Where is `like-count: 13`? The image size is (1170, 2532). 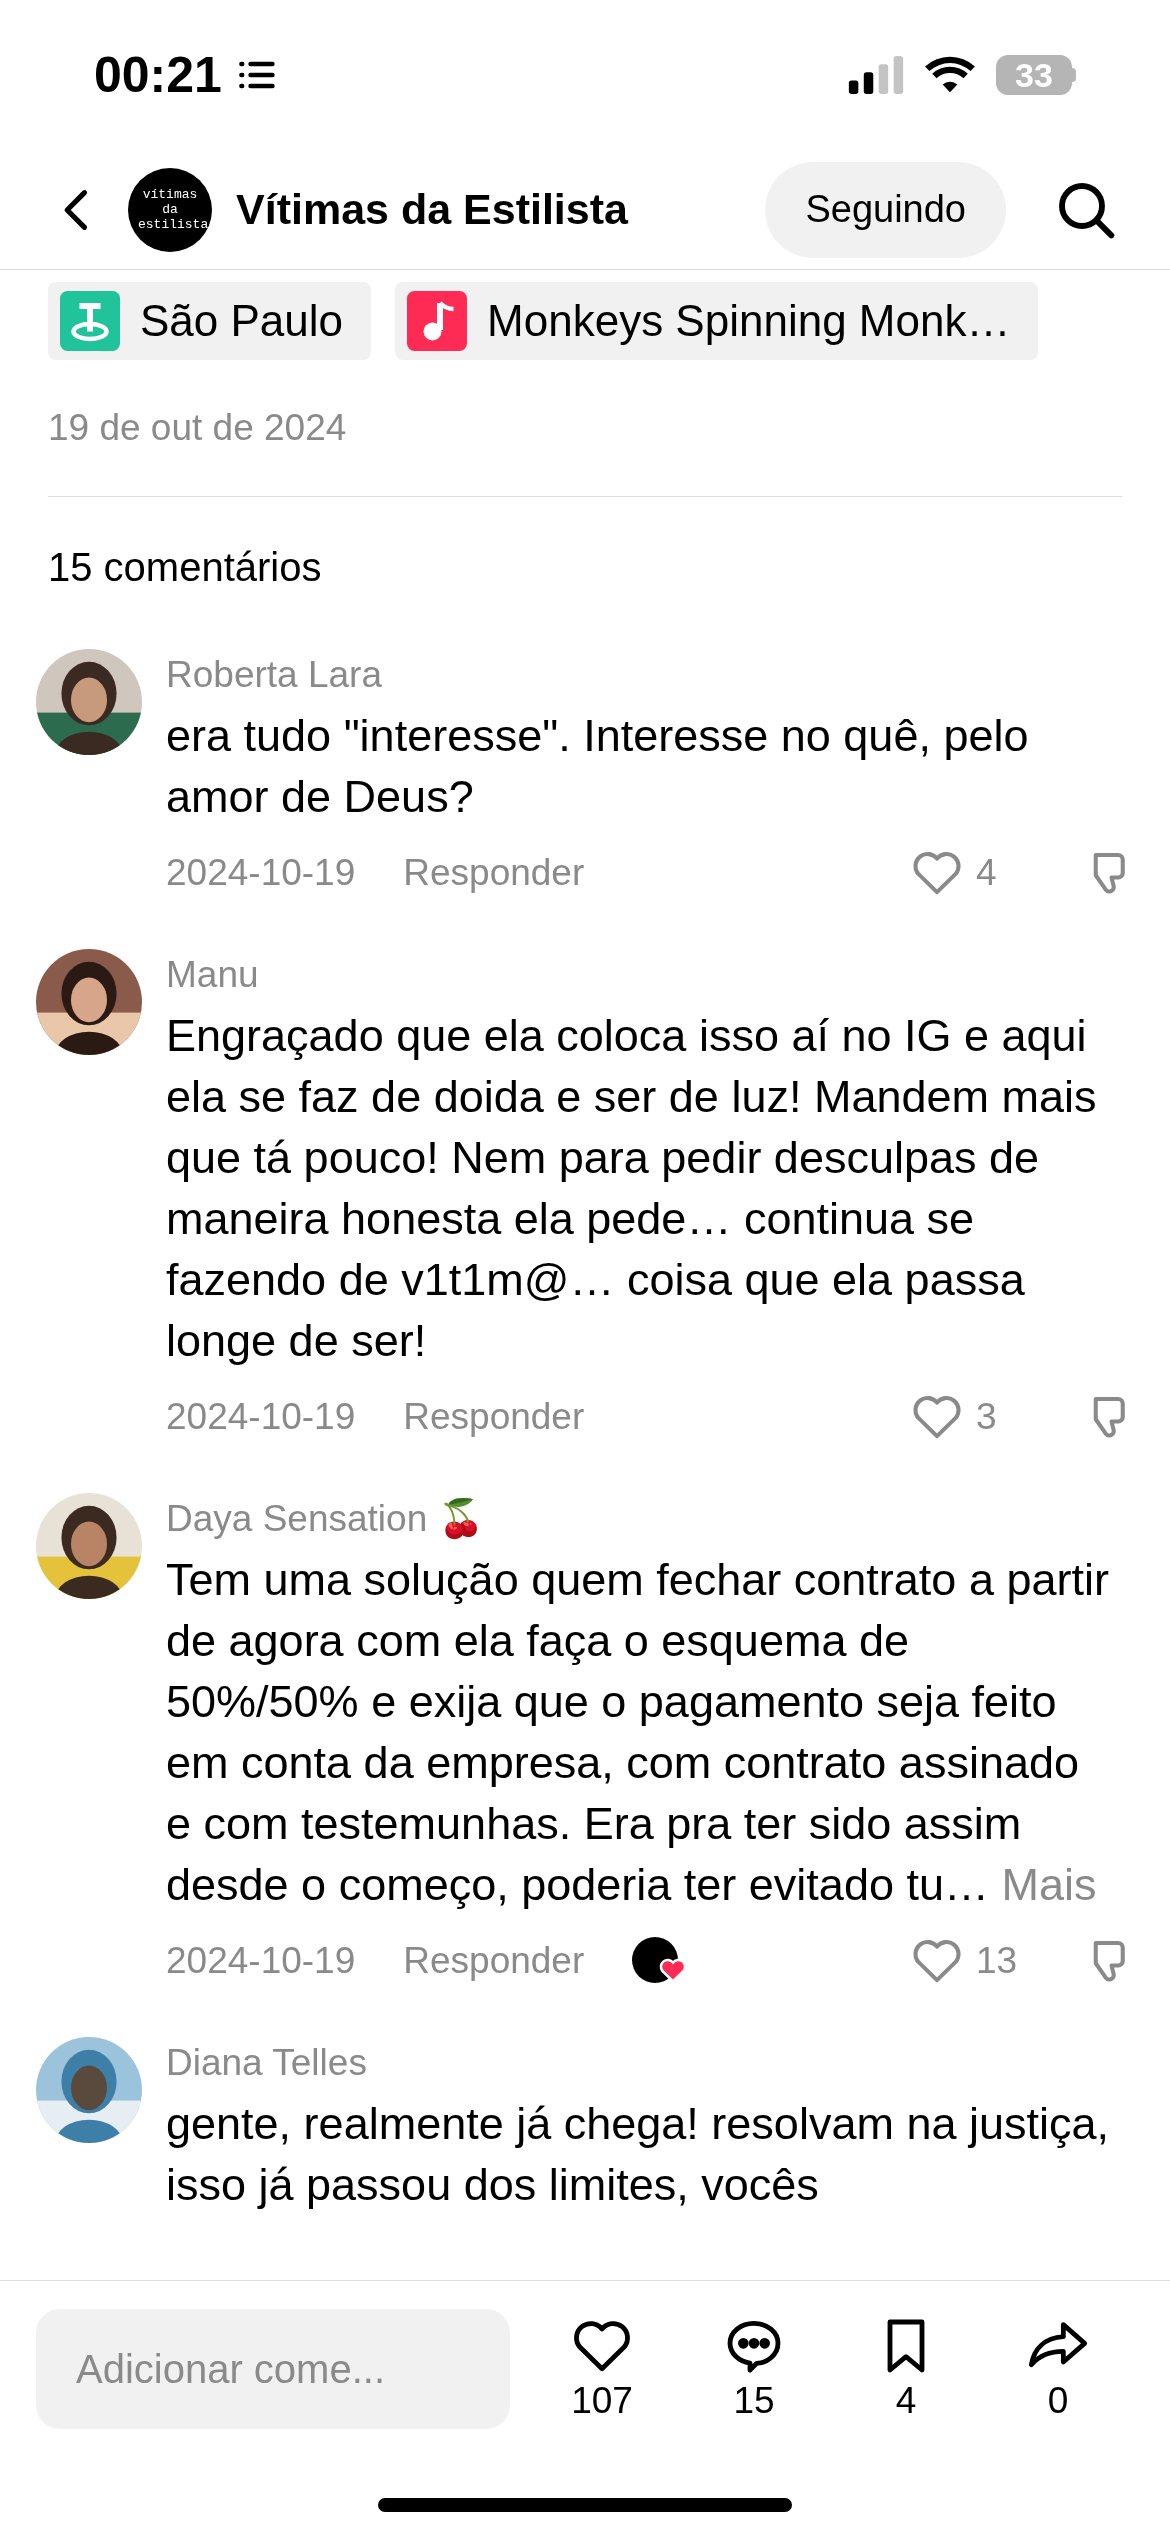
like-count: 13 is located at coordinates (997, 1960).